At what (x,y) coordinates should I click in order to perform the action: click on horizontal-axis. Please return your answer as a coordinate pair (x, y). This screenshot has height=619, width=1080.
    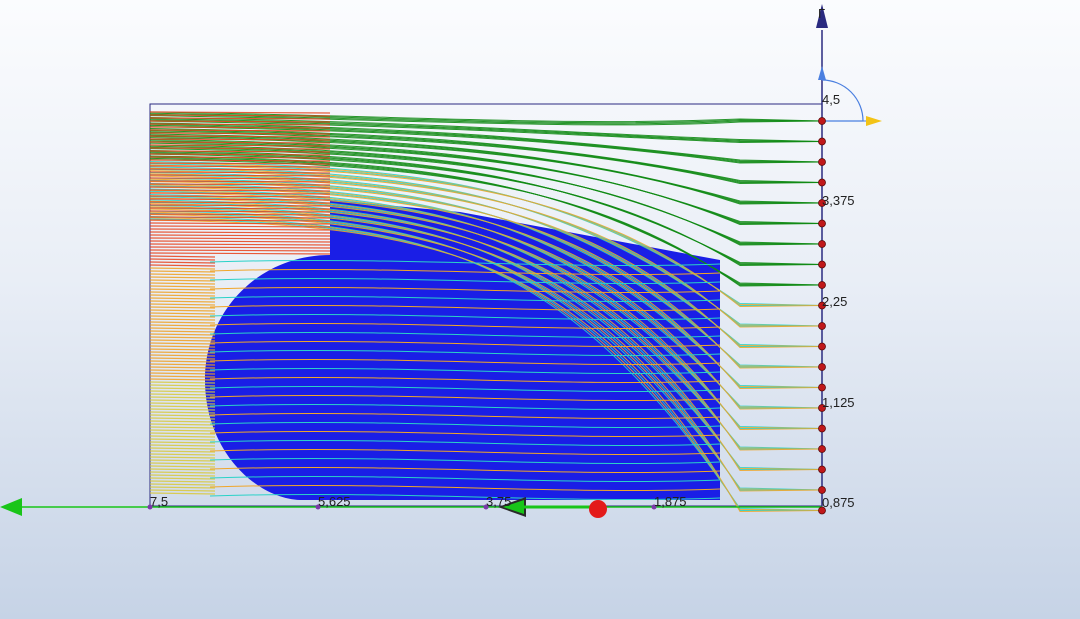
    Looking at the image, I should click on (411, 507).